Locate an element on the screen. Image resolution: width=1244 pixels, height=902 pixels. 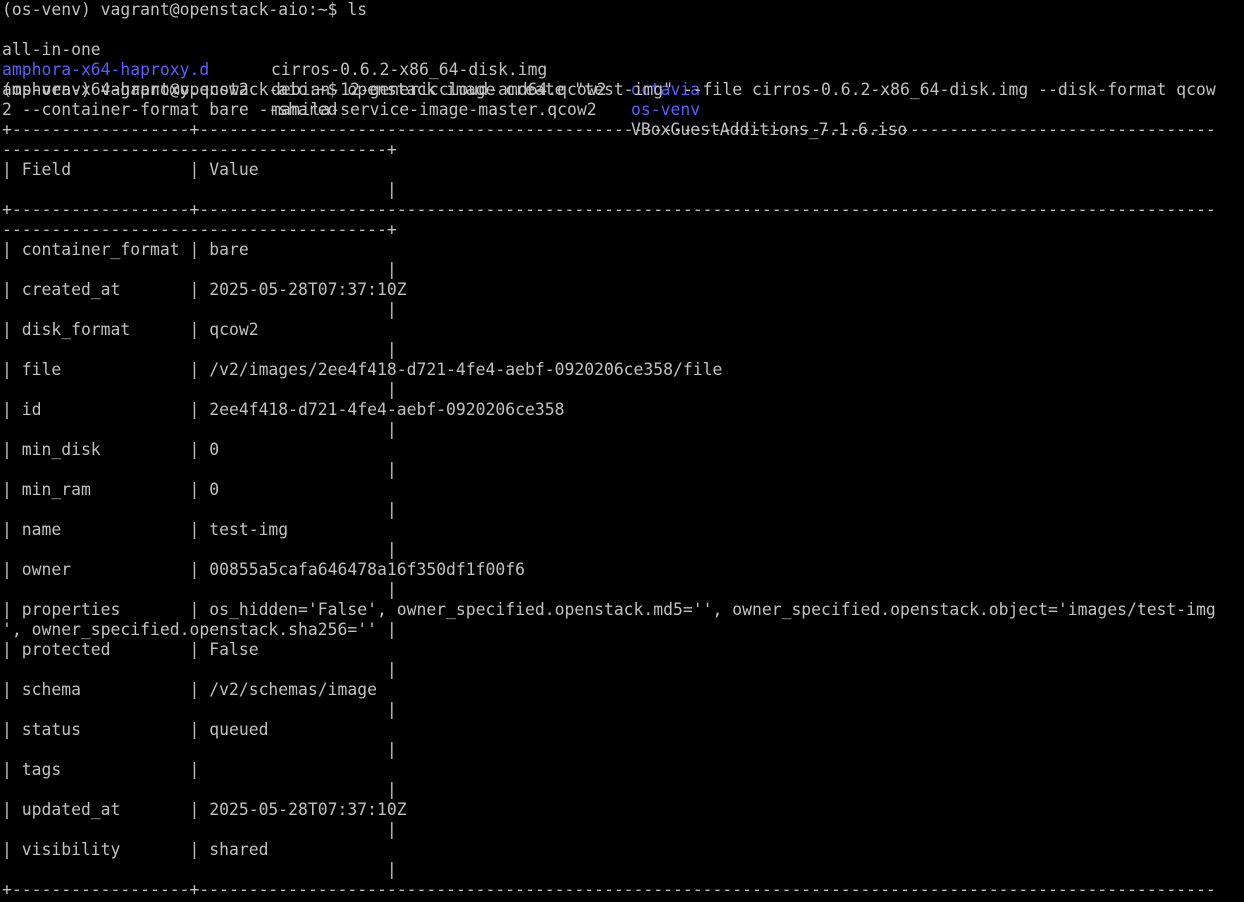
table-row-schema: | schema | /v2/schemas/image is located at coordinates (189, 689).